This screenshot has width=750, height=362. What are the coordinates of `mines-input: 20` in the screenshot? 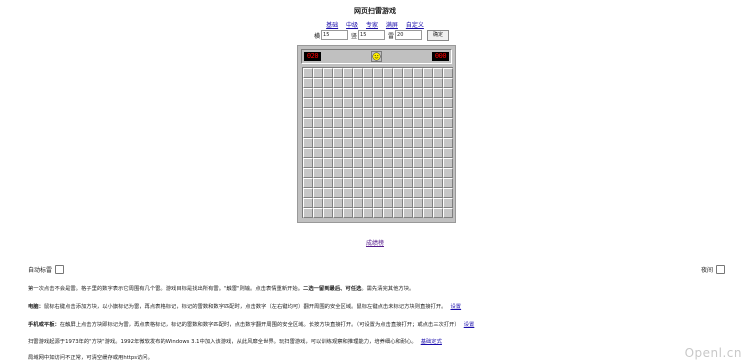 It's located at (409, 35).